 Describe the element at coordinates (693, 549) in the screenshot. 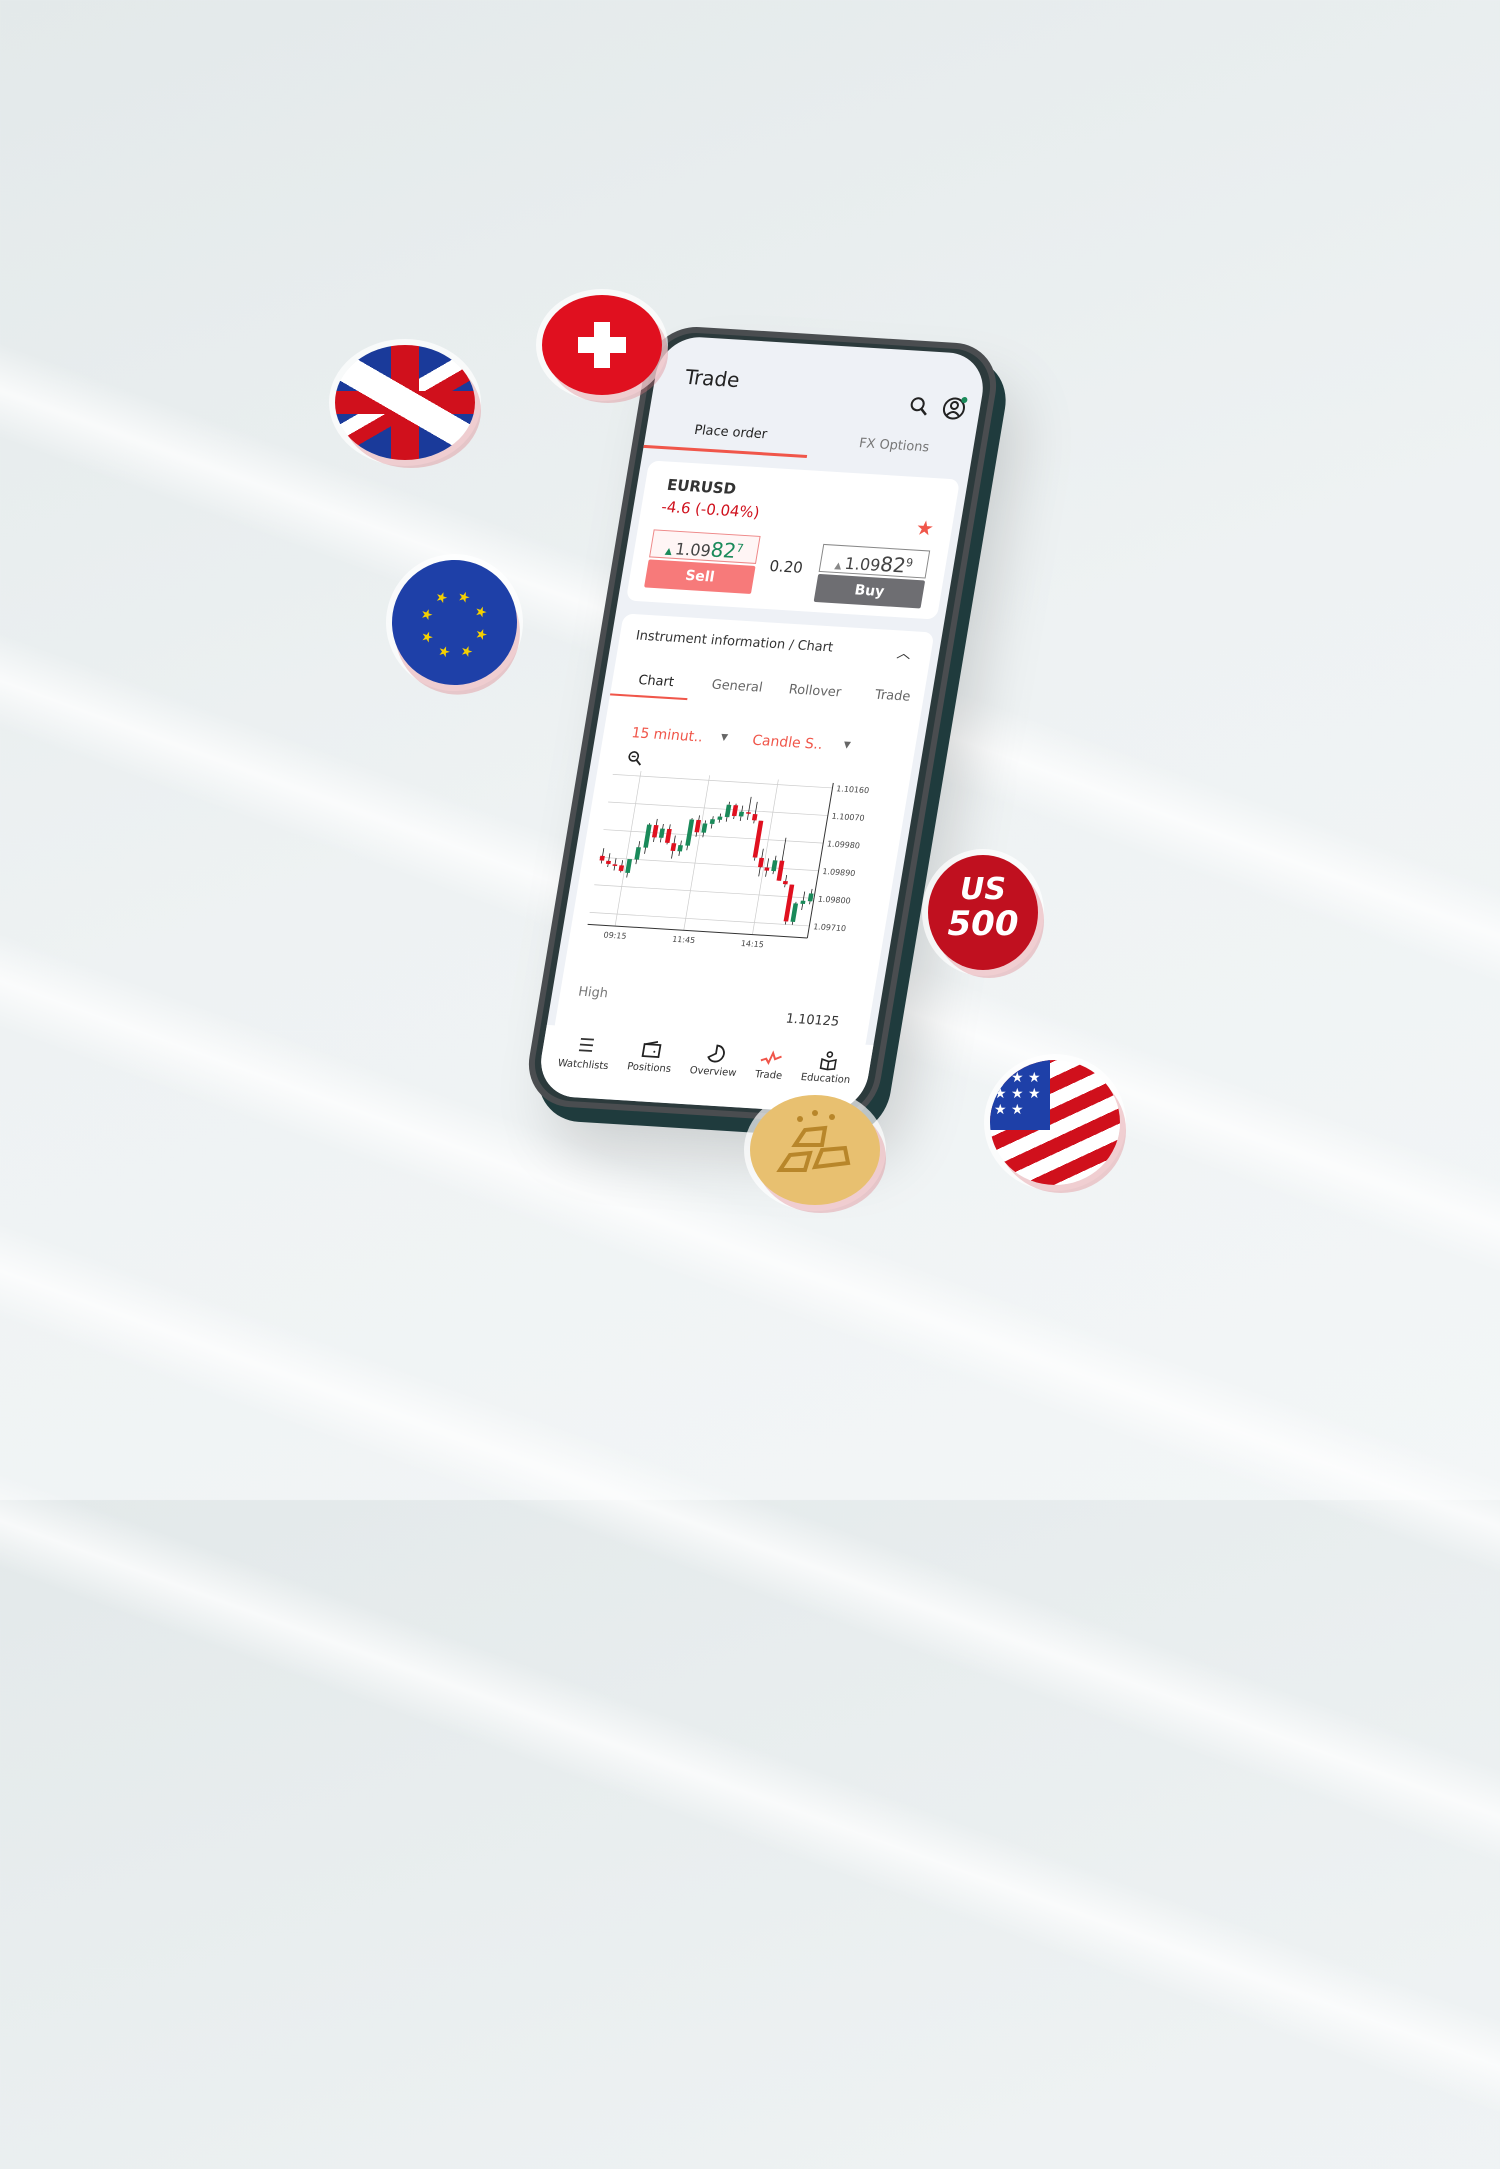

I see `sell-price-main: 1.09` at that location.